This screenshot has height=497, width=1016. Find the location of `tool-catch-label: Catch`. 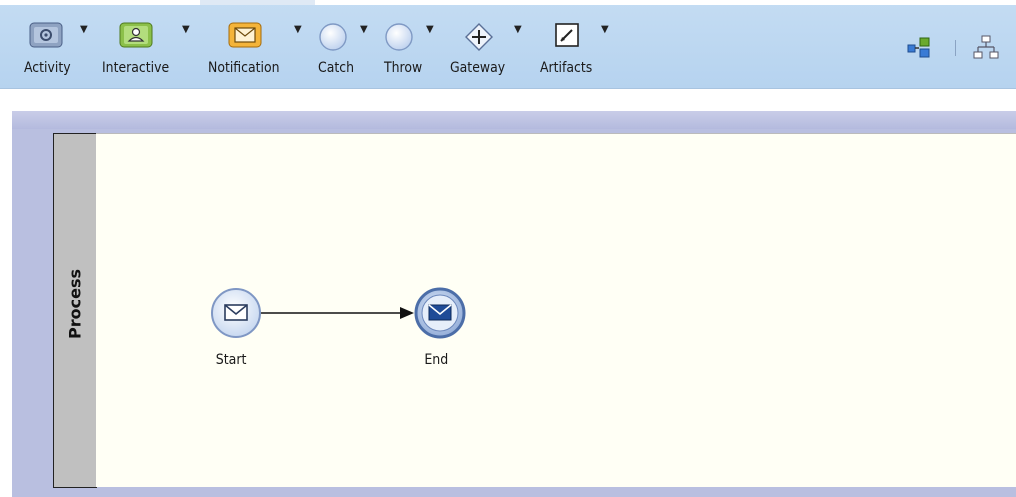

tool-catch-label: Catch is located at coordinates (336, 68).